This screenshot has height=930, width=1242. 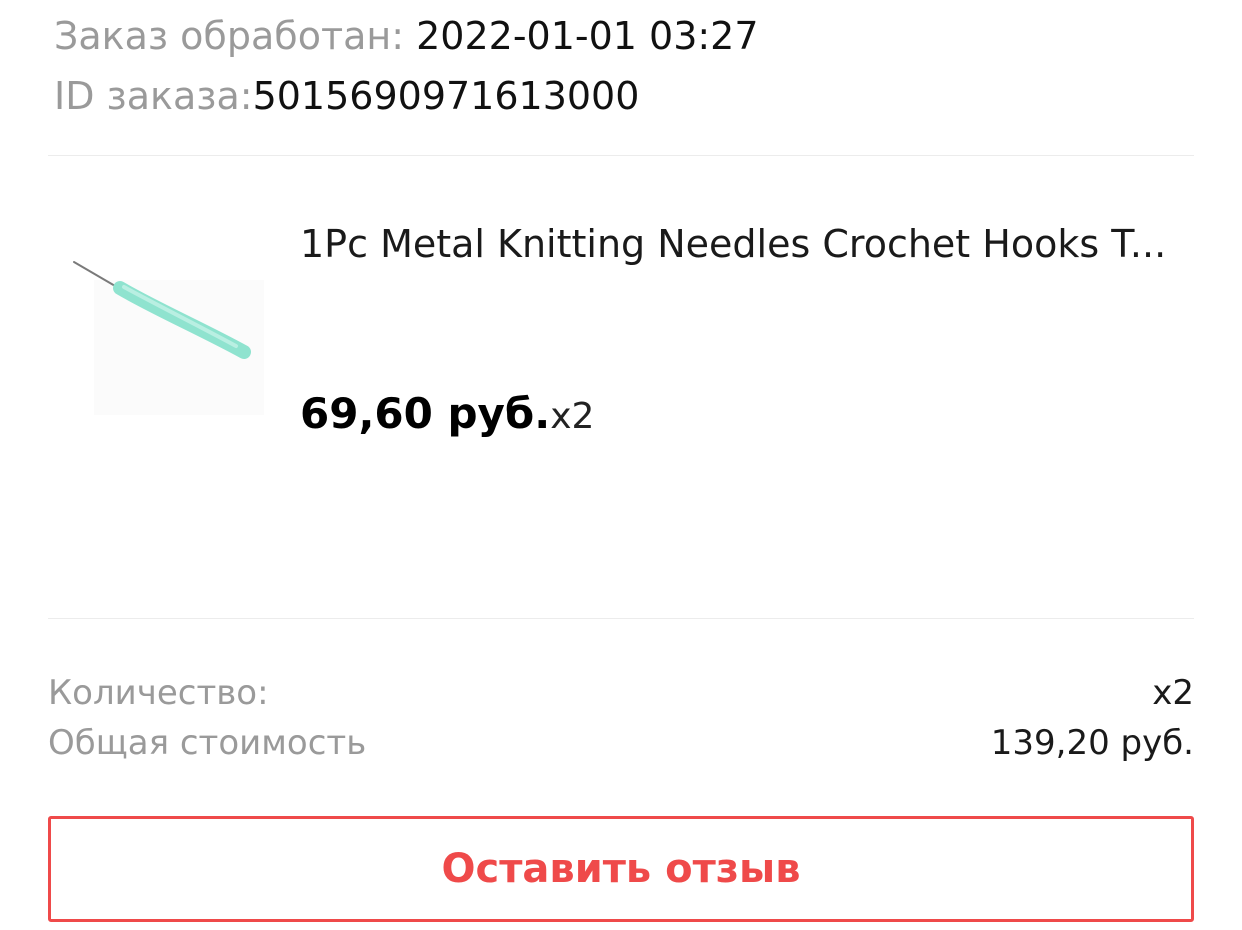 What do you see at coordinates (587, 36) in the screenshot?
I see `order-processed-value: 2022-01-01 03:27` at bounding box center [587, 36].